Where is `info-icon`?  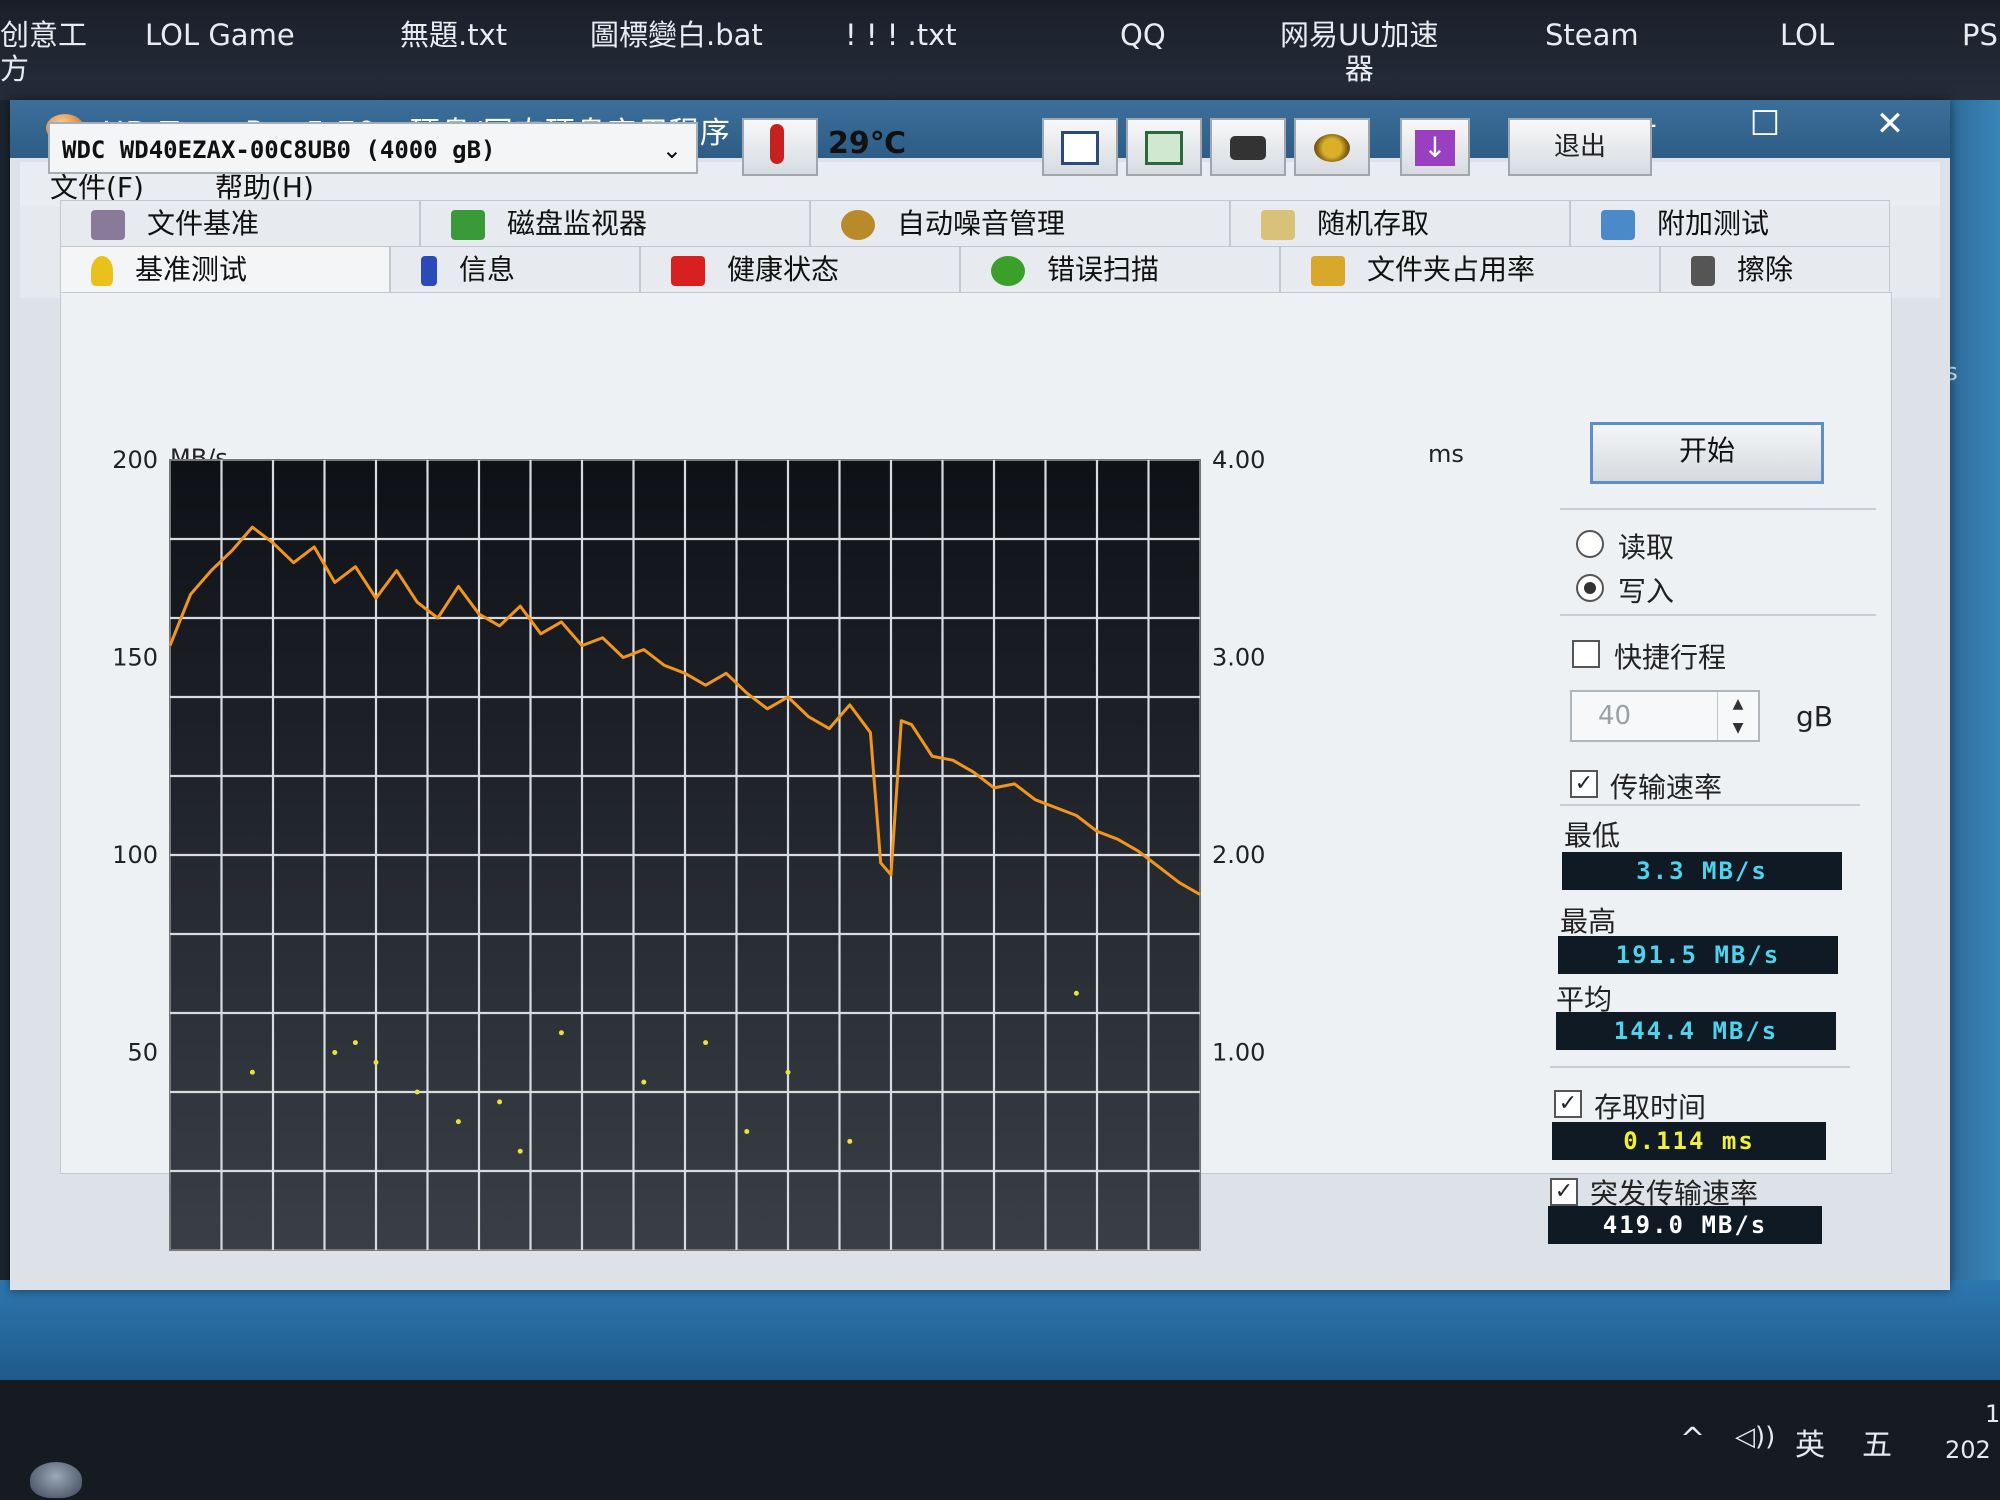 info-icon is located at coordinates (429, 271).